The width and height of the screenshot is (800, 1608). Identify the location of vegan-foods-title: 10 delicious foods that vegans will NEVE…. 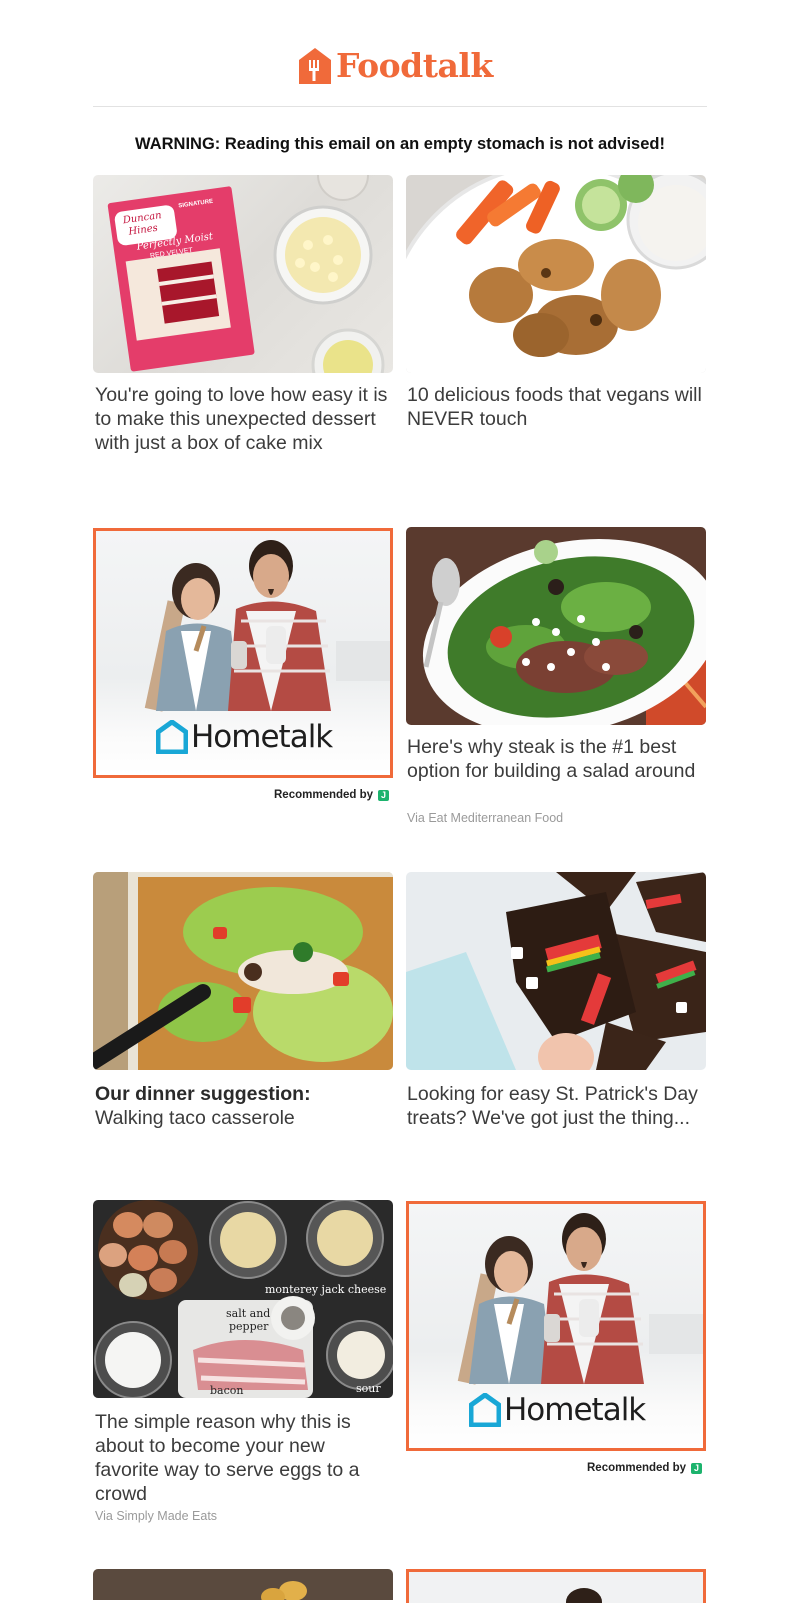
(555, 407).